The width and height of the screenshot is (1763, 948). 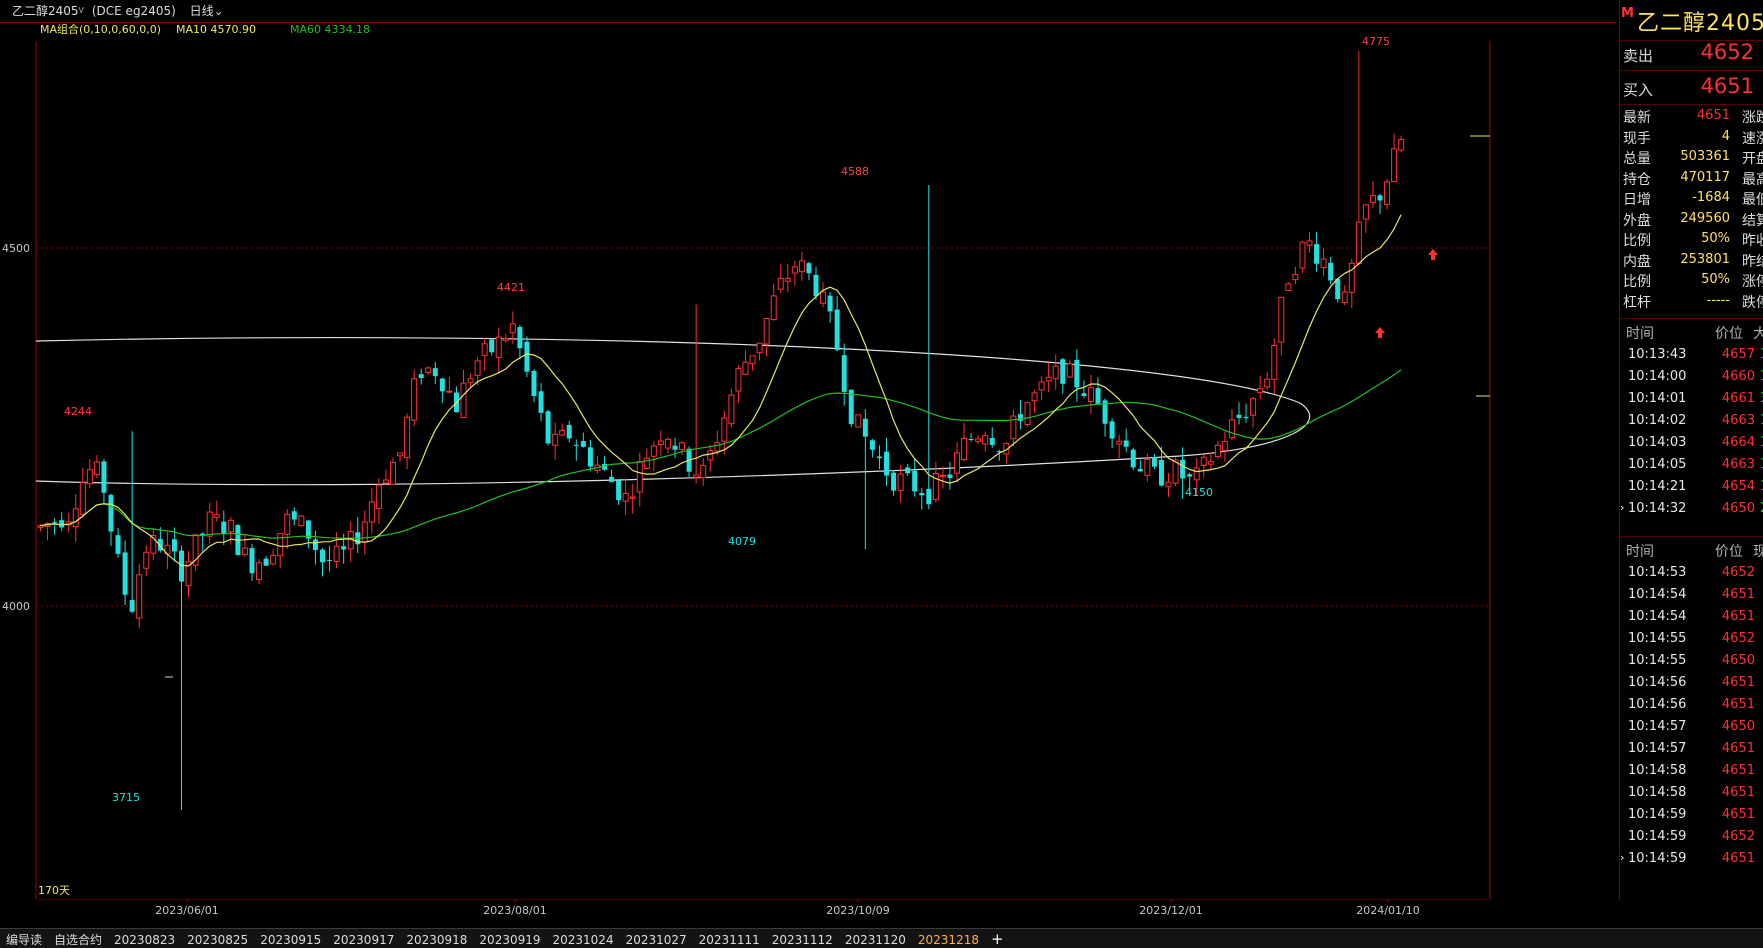 What do you see at coordinates (875, 939) in the screenshot?
I see `bottom-tab: 20231120` at bounding box center [875, 939].